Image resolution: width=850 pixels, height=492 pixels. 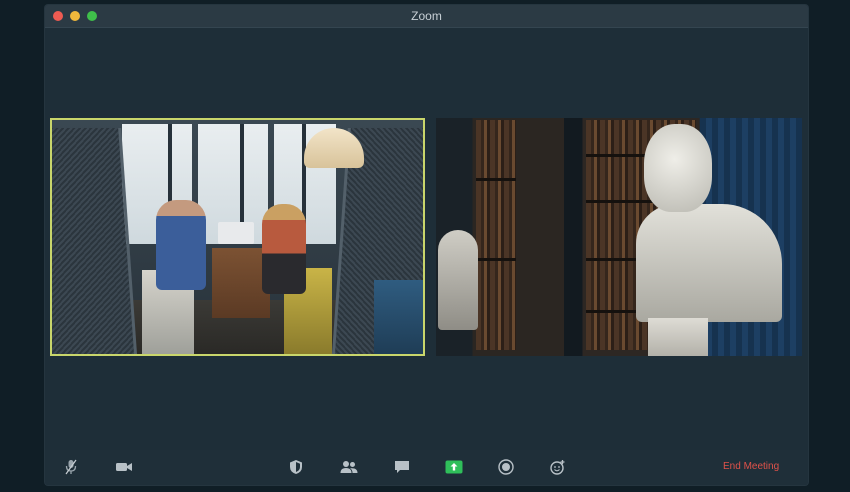 What do you see at coordinates (678, 168) in the screenshot?
I see `marble-bust-head` at bounding box center [678, 168].